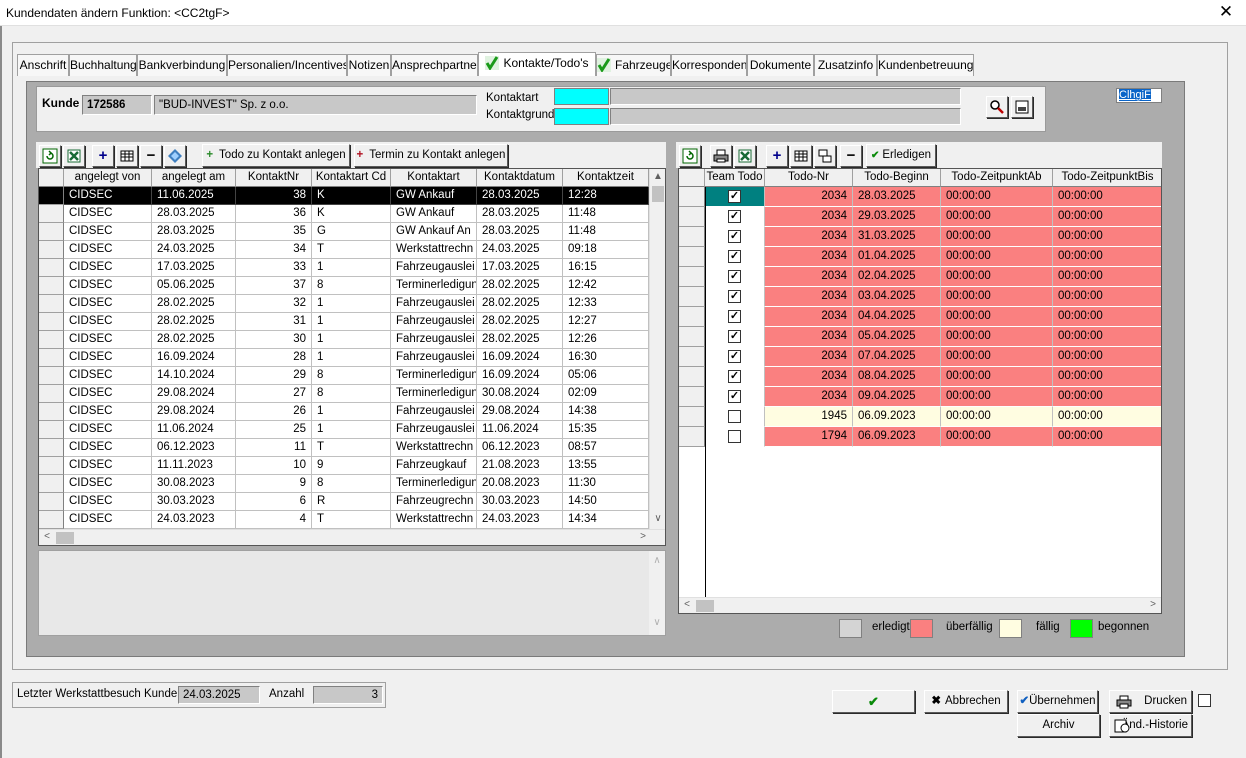 This screenshot has width=1246, height=758. What do you see at coordinates (581, 116) in the screenshot?
I see `kontaktgrund-code-field` at bounding box center [581, 116].